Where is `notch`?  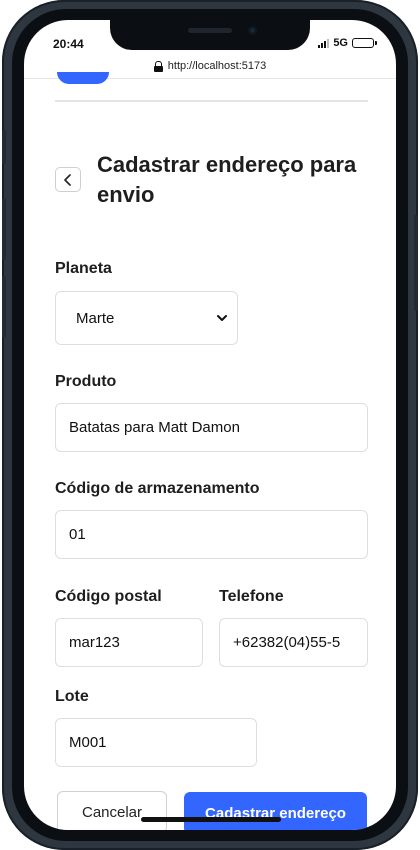
notch is located at coordinates (210, 35).